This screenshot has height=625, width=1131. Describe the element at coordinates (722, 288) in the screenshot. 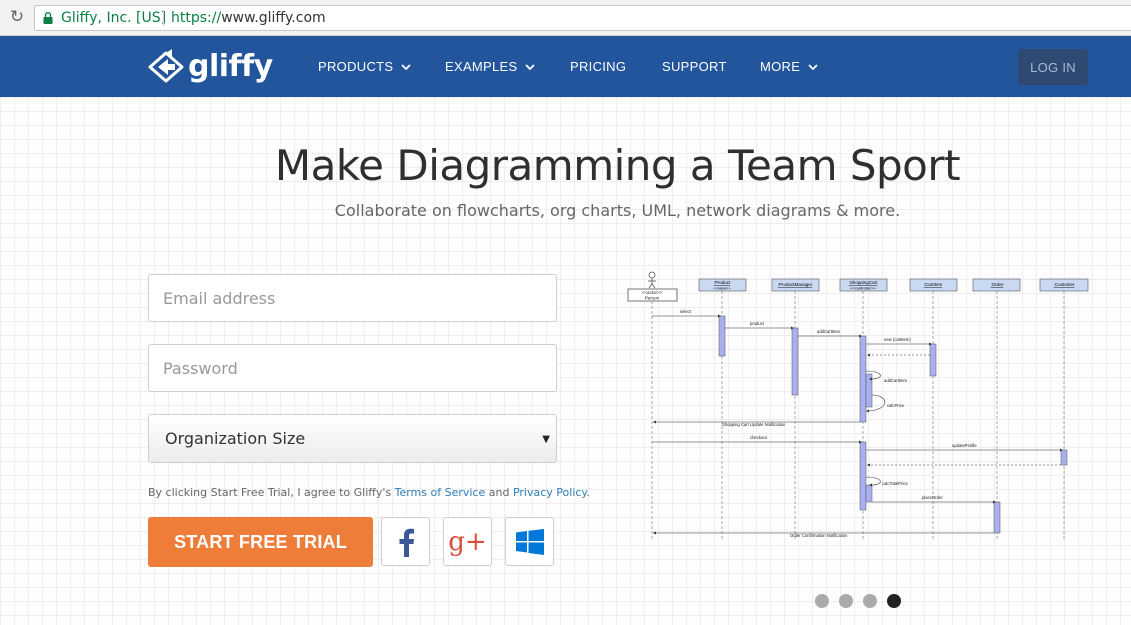

I see `lifeline-product-stereotype: <<view>>` at that location.